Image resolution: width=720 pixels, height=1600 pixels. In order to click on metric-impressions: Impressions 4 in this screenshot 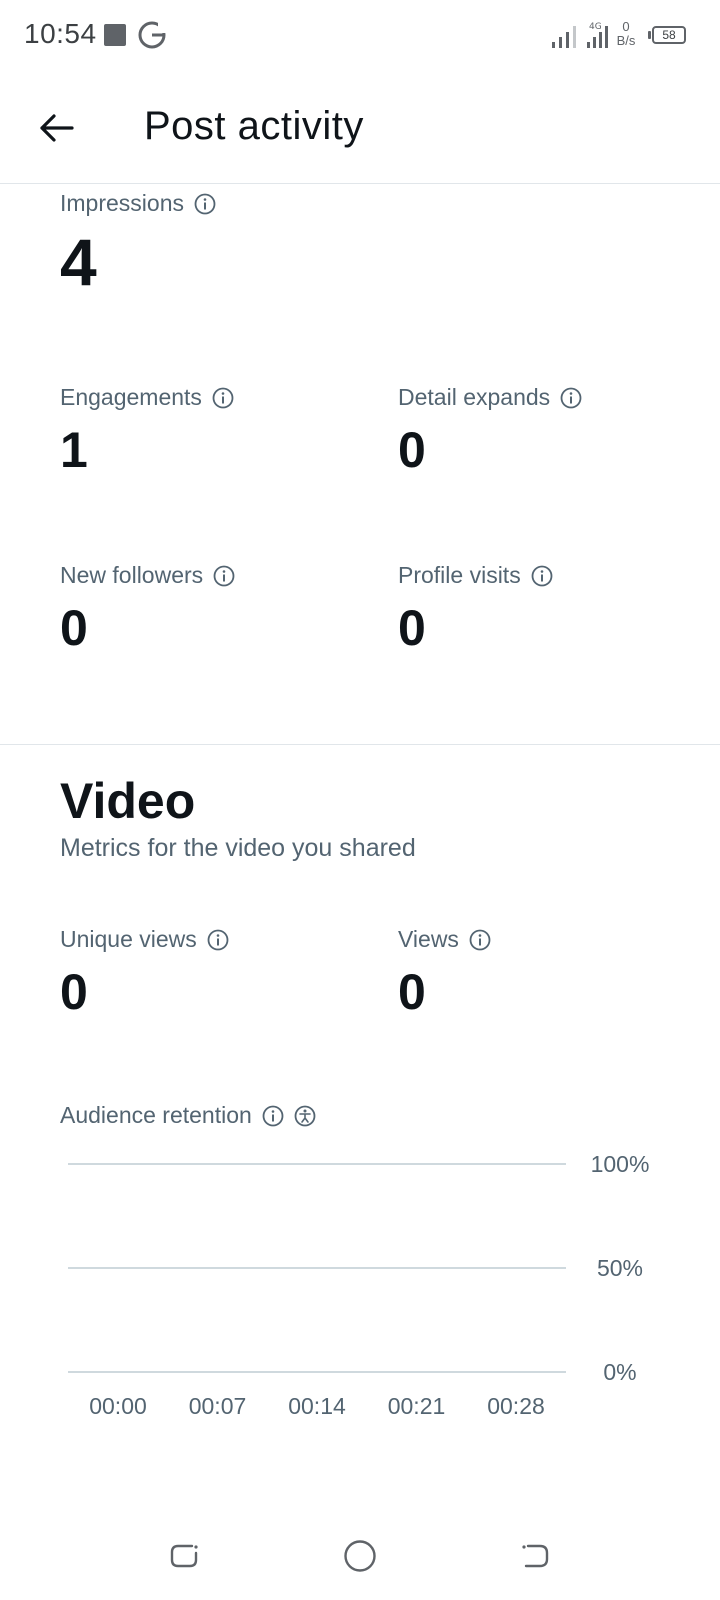, I will do `click(138, 242)`.